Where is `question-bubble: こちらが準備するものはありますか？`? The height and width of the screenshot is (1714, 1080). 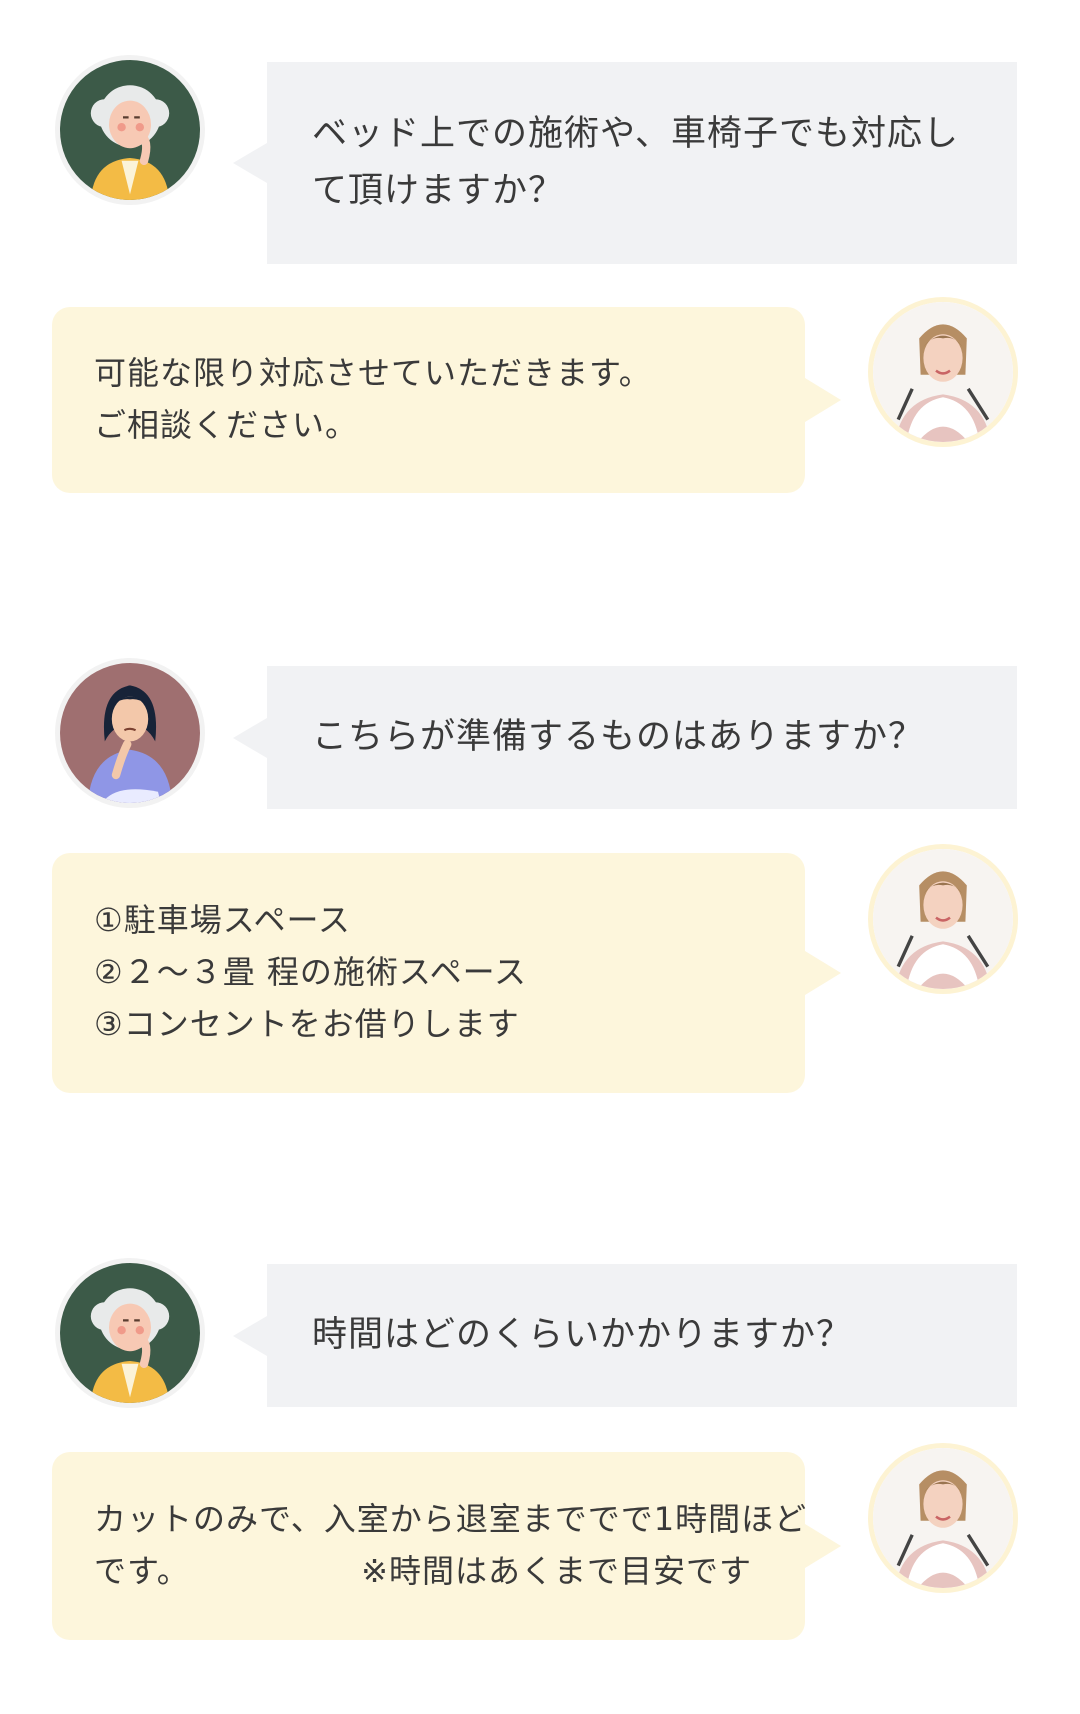
question-bubble: こちらが準備するものはありますか？ is located at coordinates (625, 737).